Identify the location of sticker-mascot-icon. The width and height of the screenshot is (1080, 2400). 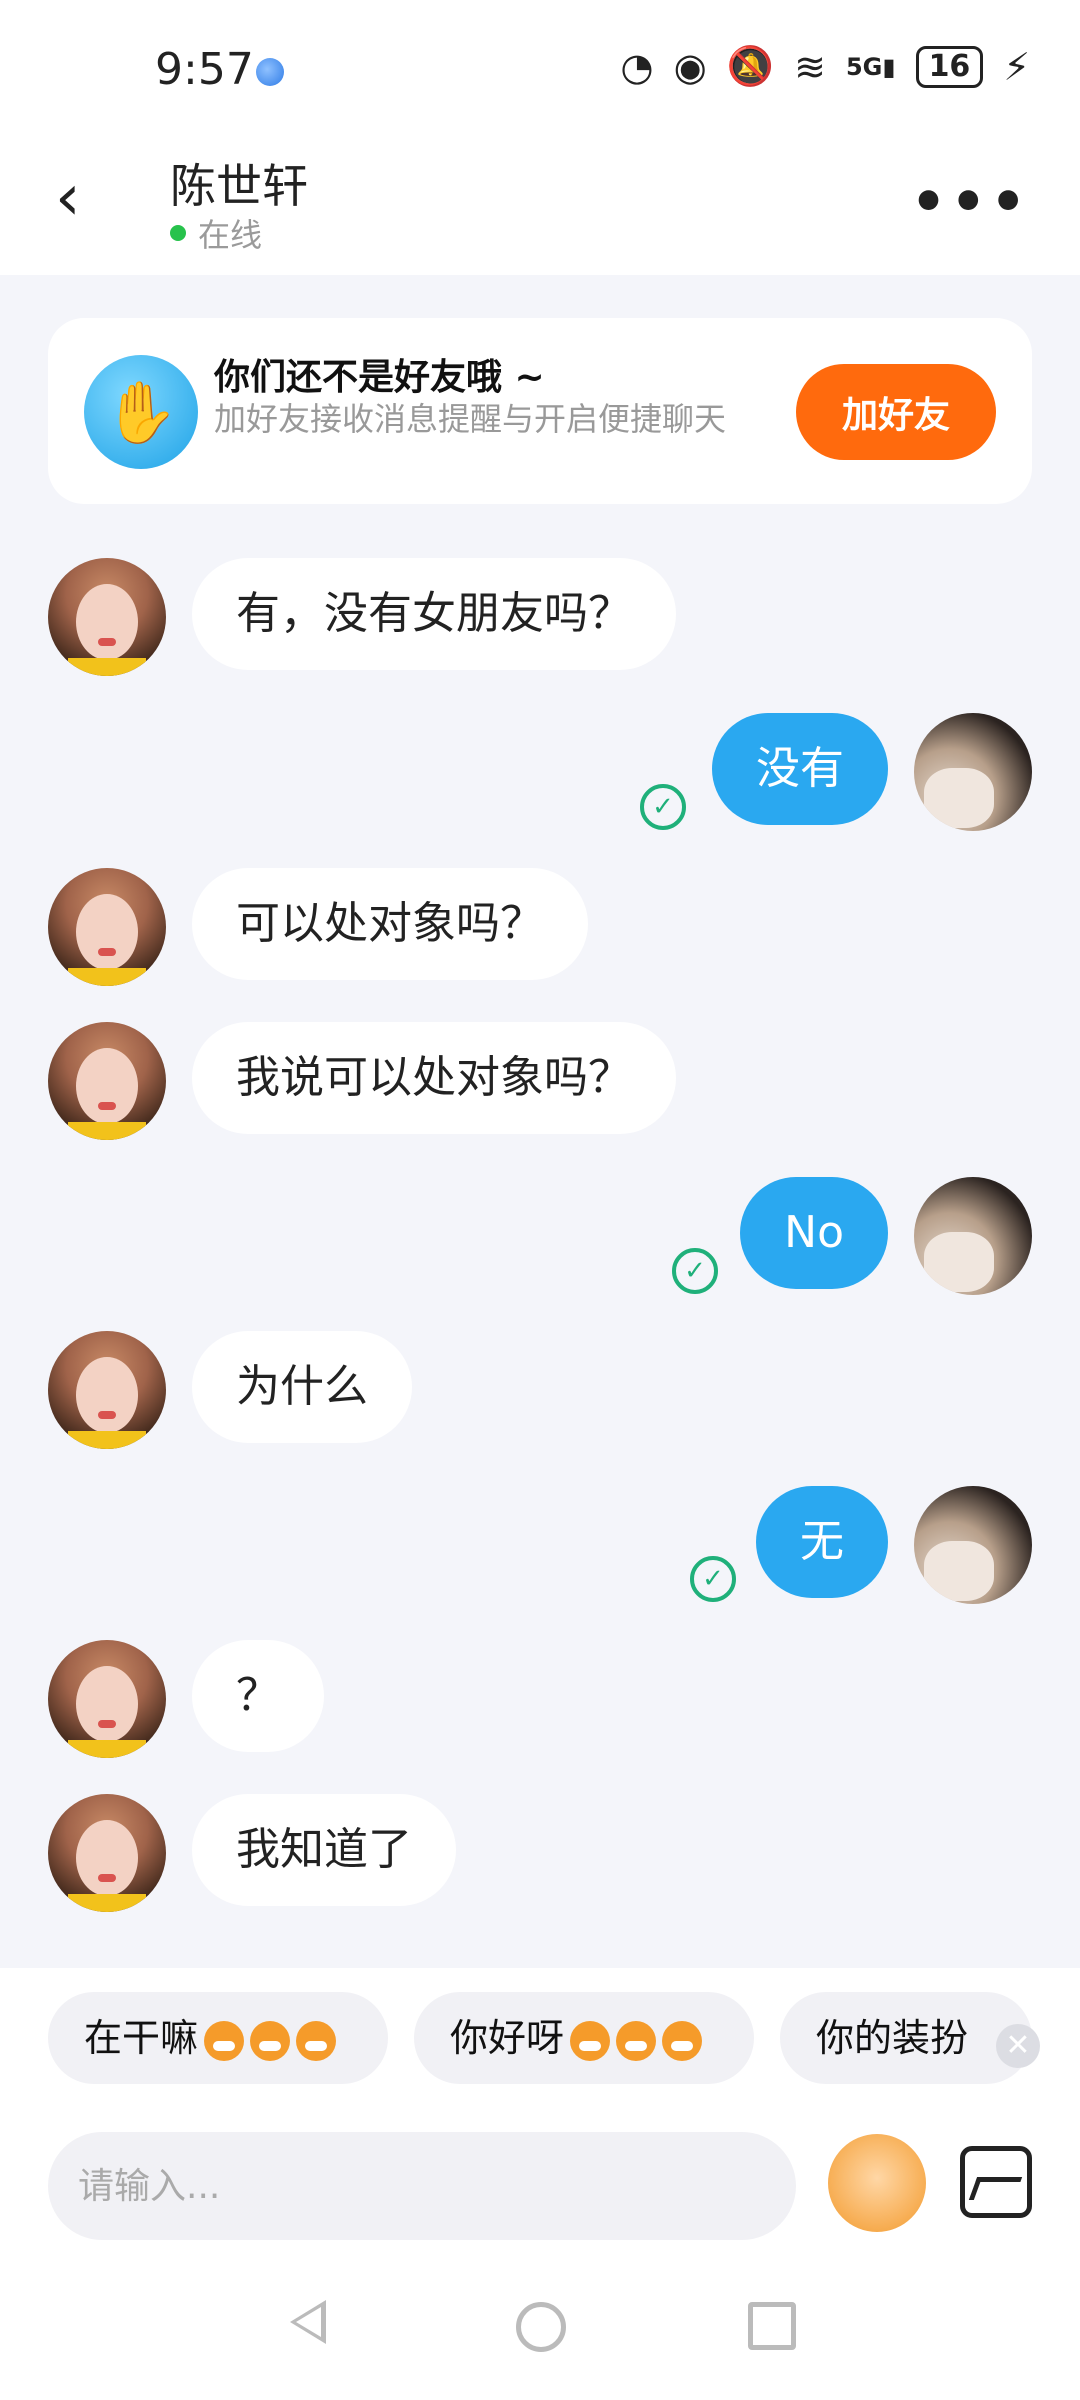
(877, 2183).